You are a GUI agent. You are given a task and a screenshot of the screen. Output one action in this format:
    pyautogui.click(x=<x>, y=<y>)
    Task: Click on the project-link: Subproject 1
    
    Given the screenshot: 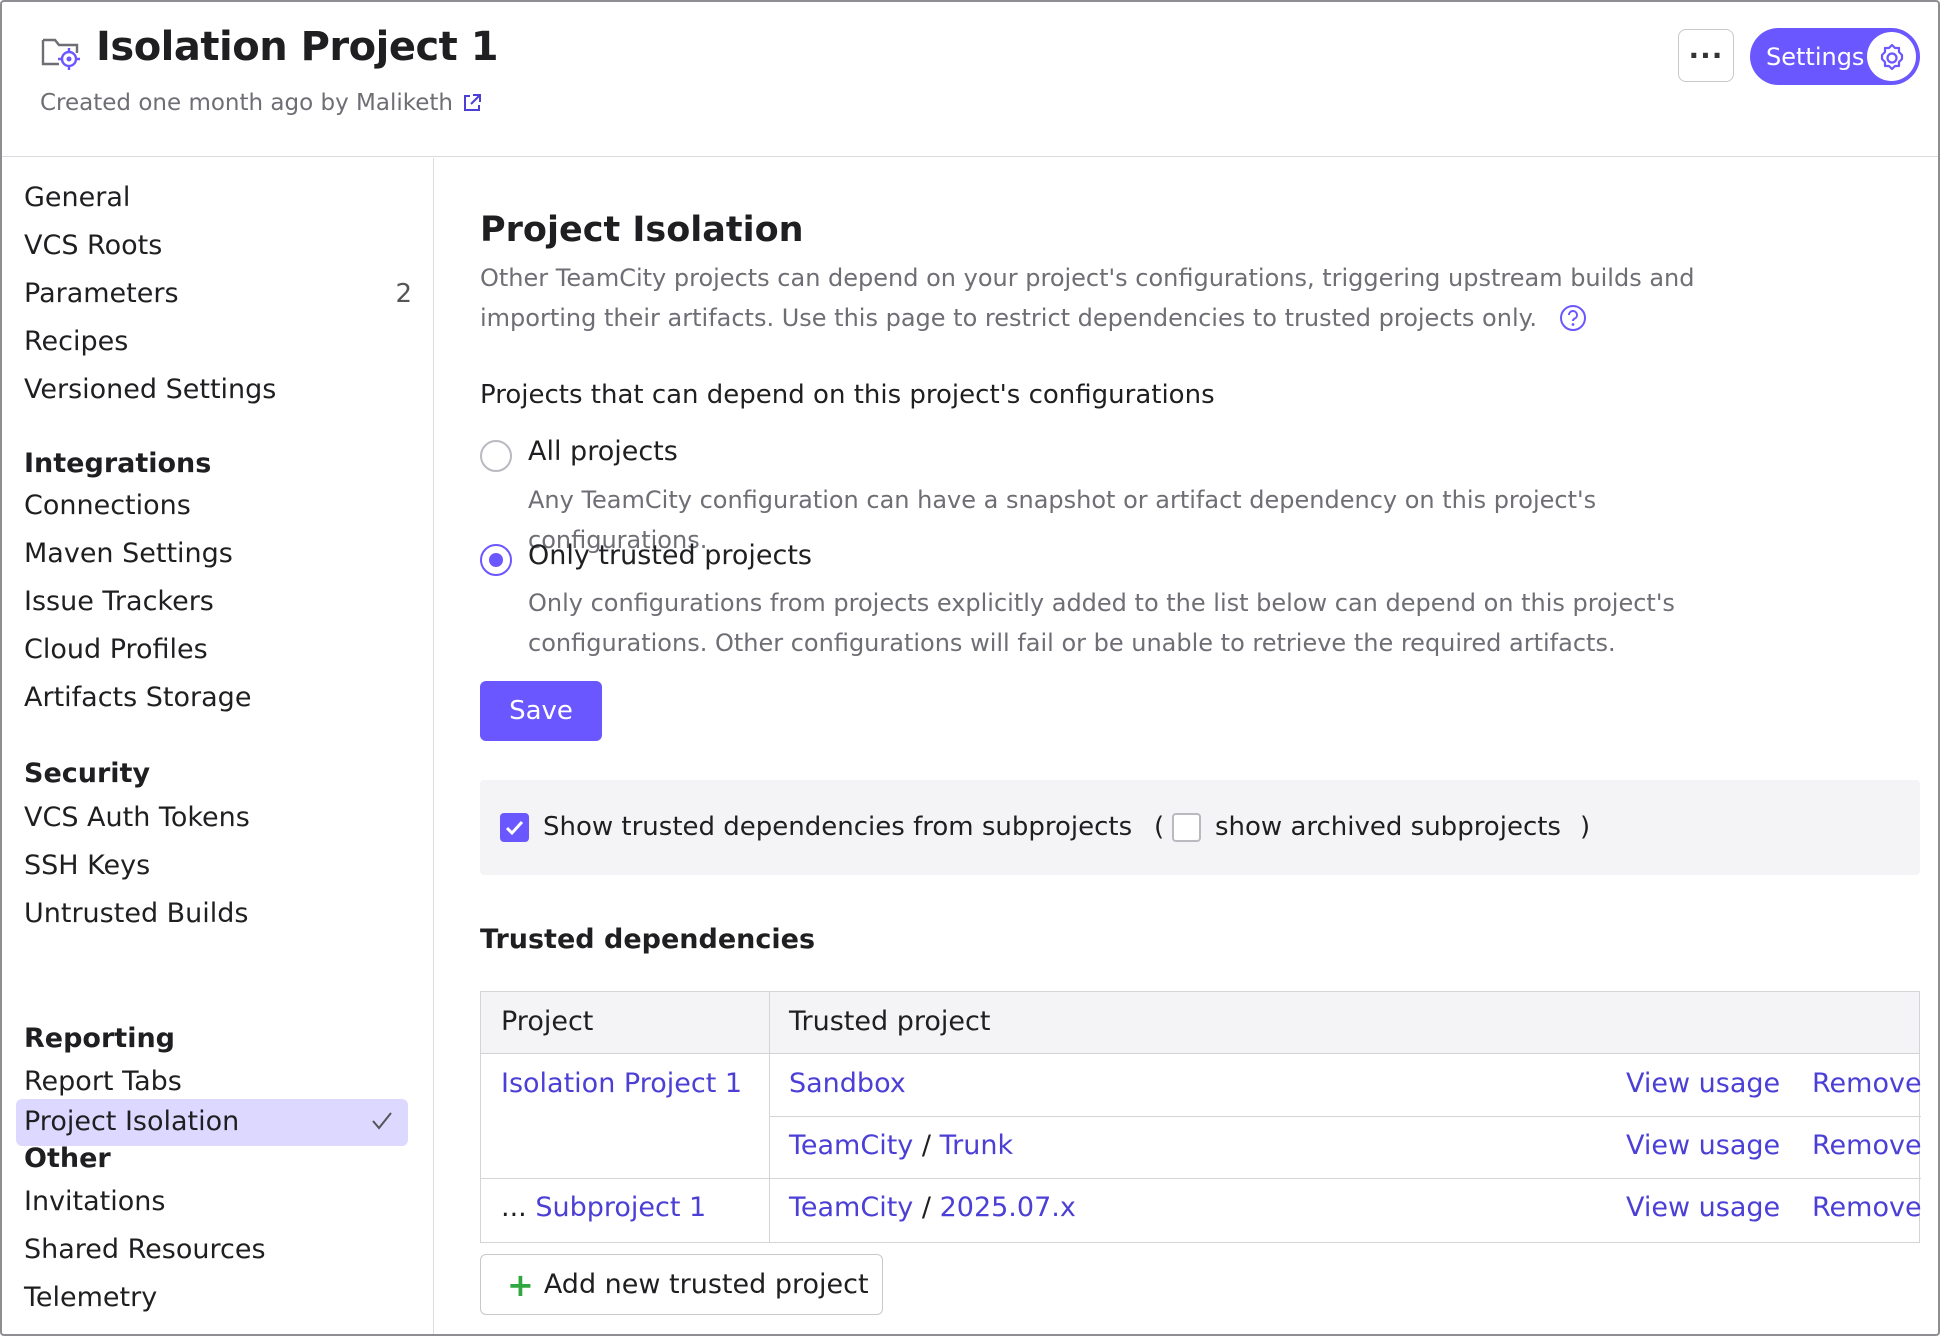 What is the action you would take?
    pyautogui.click(x=620, y=1207)
    